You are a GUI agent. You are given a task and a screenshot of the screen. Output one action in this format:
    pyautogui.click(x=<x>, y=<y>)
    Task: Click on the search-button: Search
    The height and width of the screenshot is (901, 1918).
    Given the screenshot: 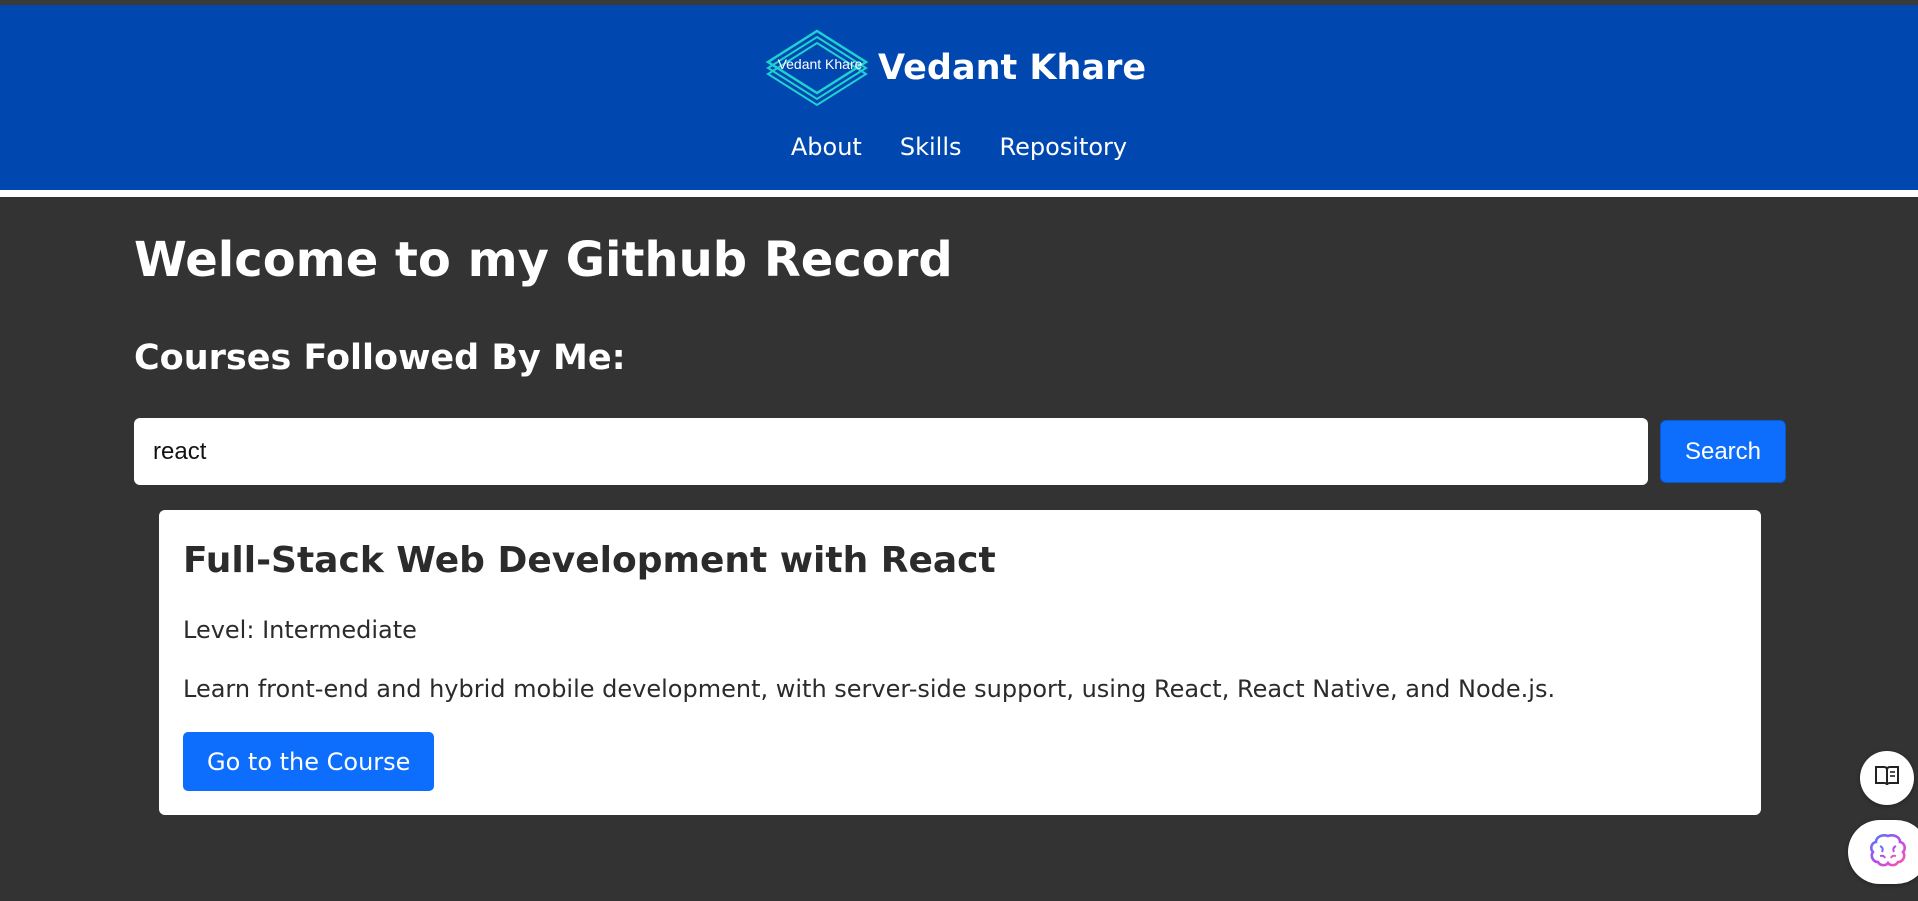 What is the action you would take?
    pyautogui.click(x=1723, y=451)
    